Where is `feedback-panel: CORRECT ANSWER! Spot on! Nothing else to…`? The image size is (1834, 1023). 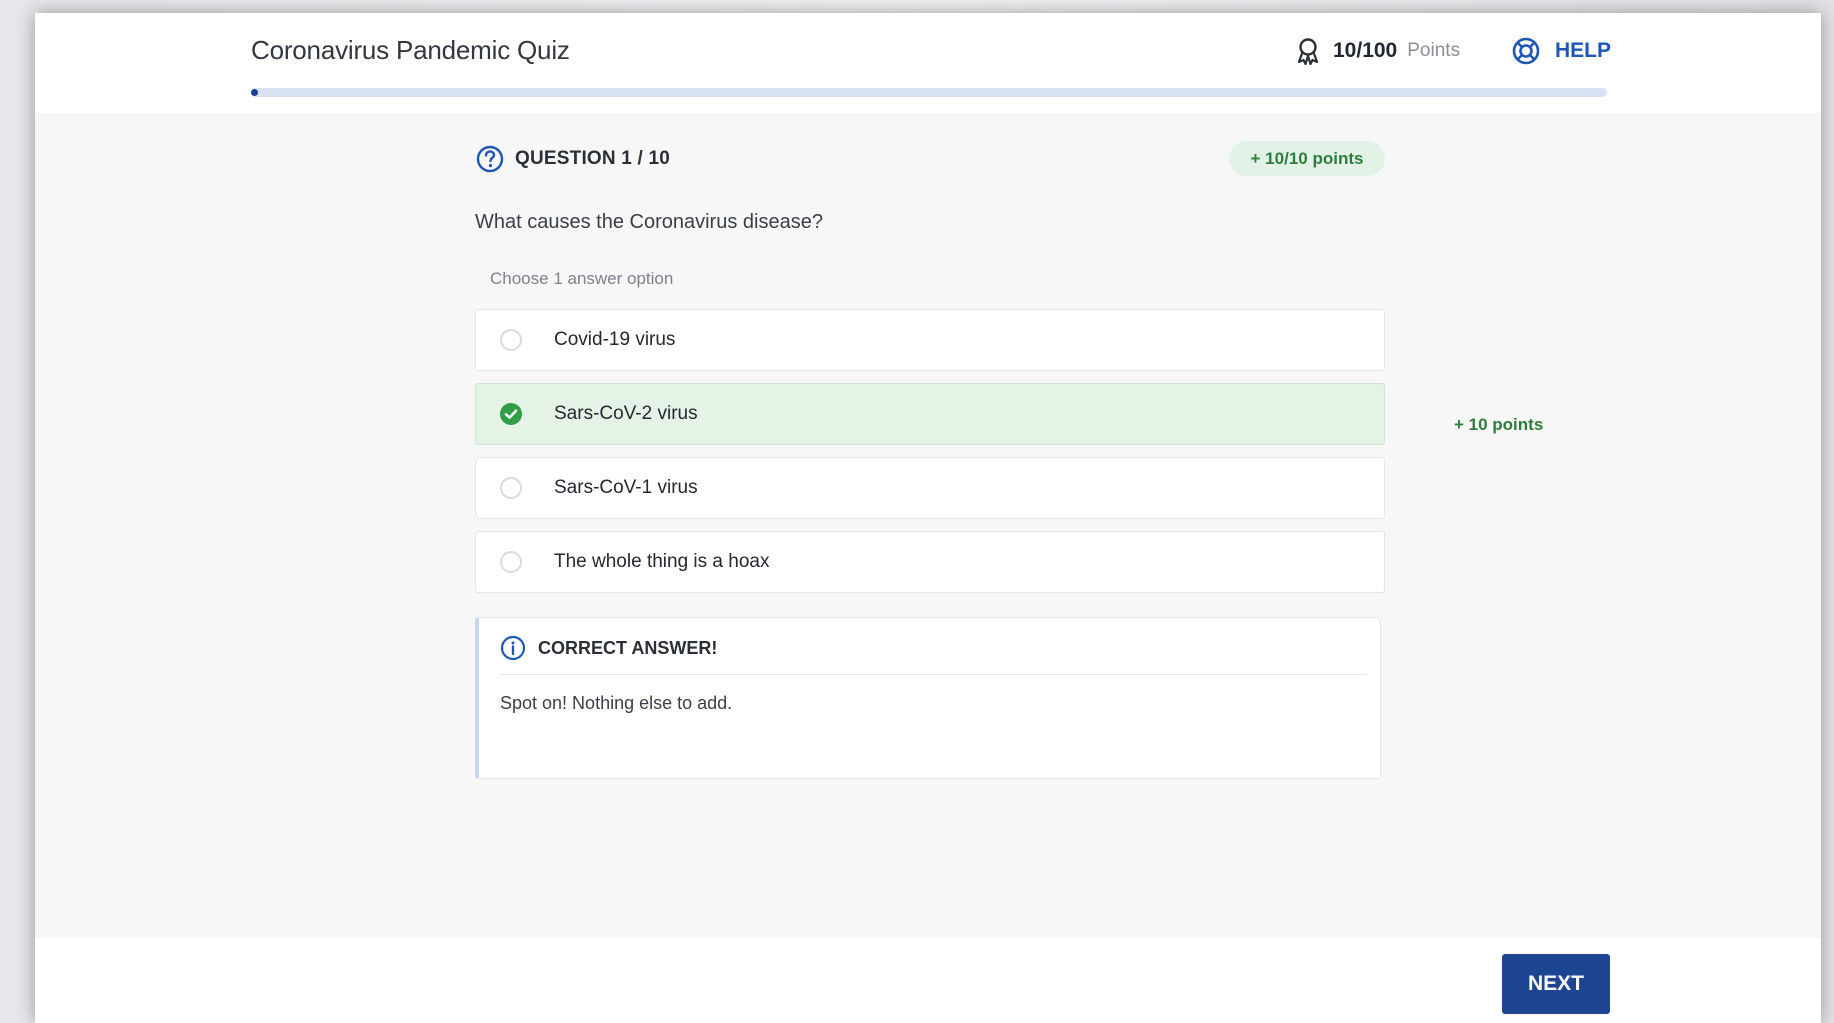 feedback-panel: CORRECT ANSWER! Spot on! Nothing else to… is located at coordinates (928, 698).